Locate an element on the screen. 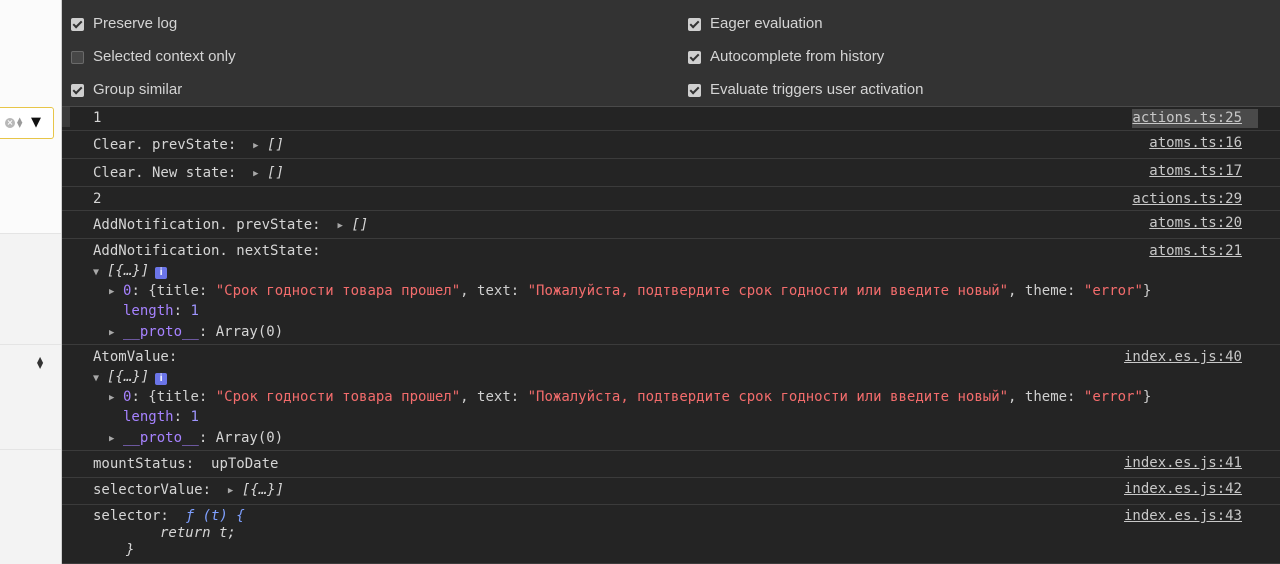  source-link: atoms.ts:16 is located at coordinates (1195, 143).